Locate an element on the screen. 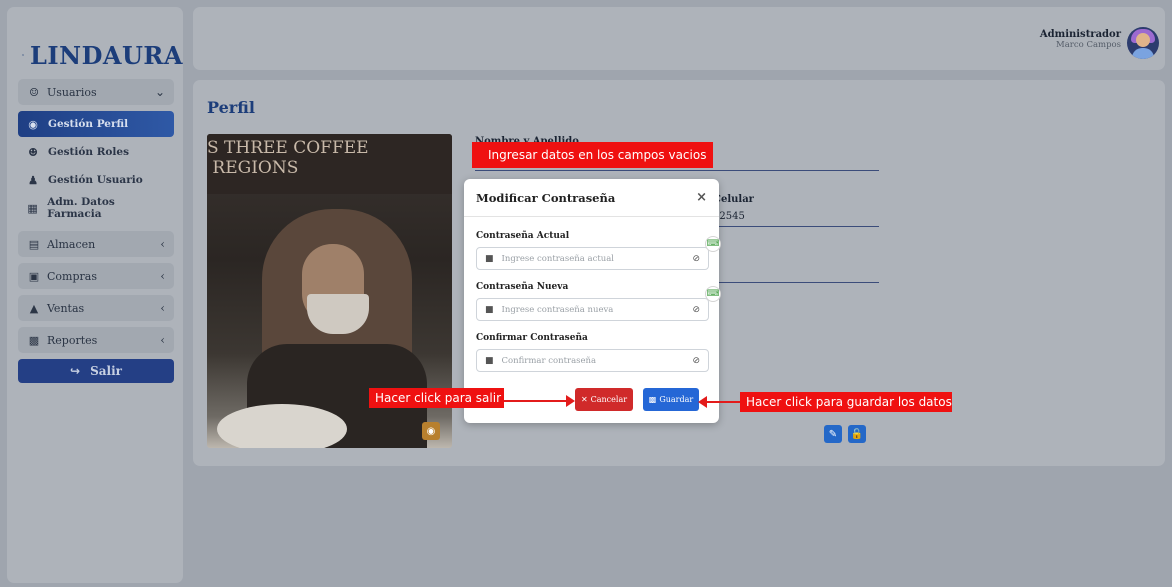 The image size is (1172, 587). user-circle-icon: ◉ is located at coordinates (33, 124).